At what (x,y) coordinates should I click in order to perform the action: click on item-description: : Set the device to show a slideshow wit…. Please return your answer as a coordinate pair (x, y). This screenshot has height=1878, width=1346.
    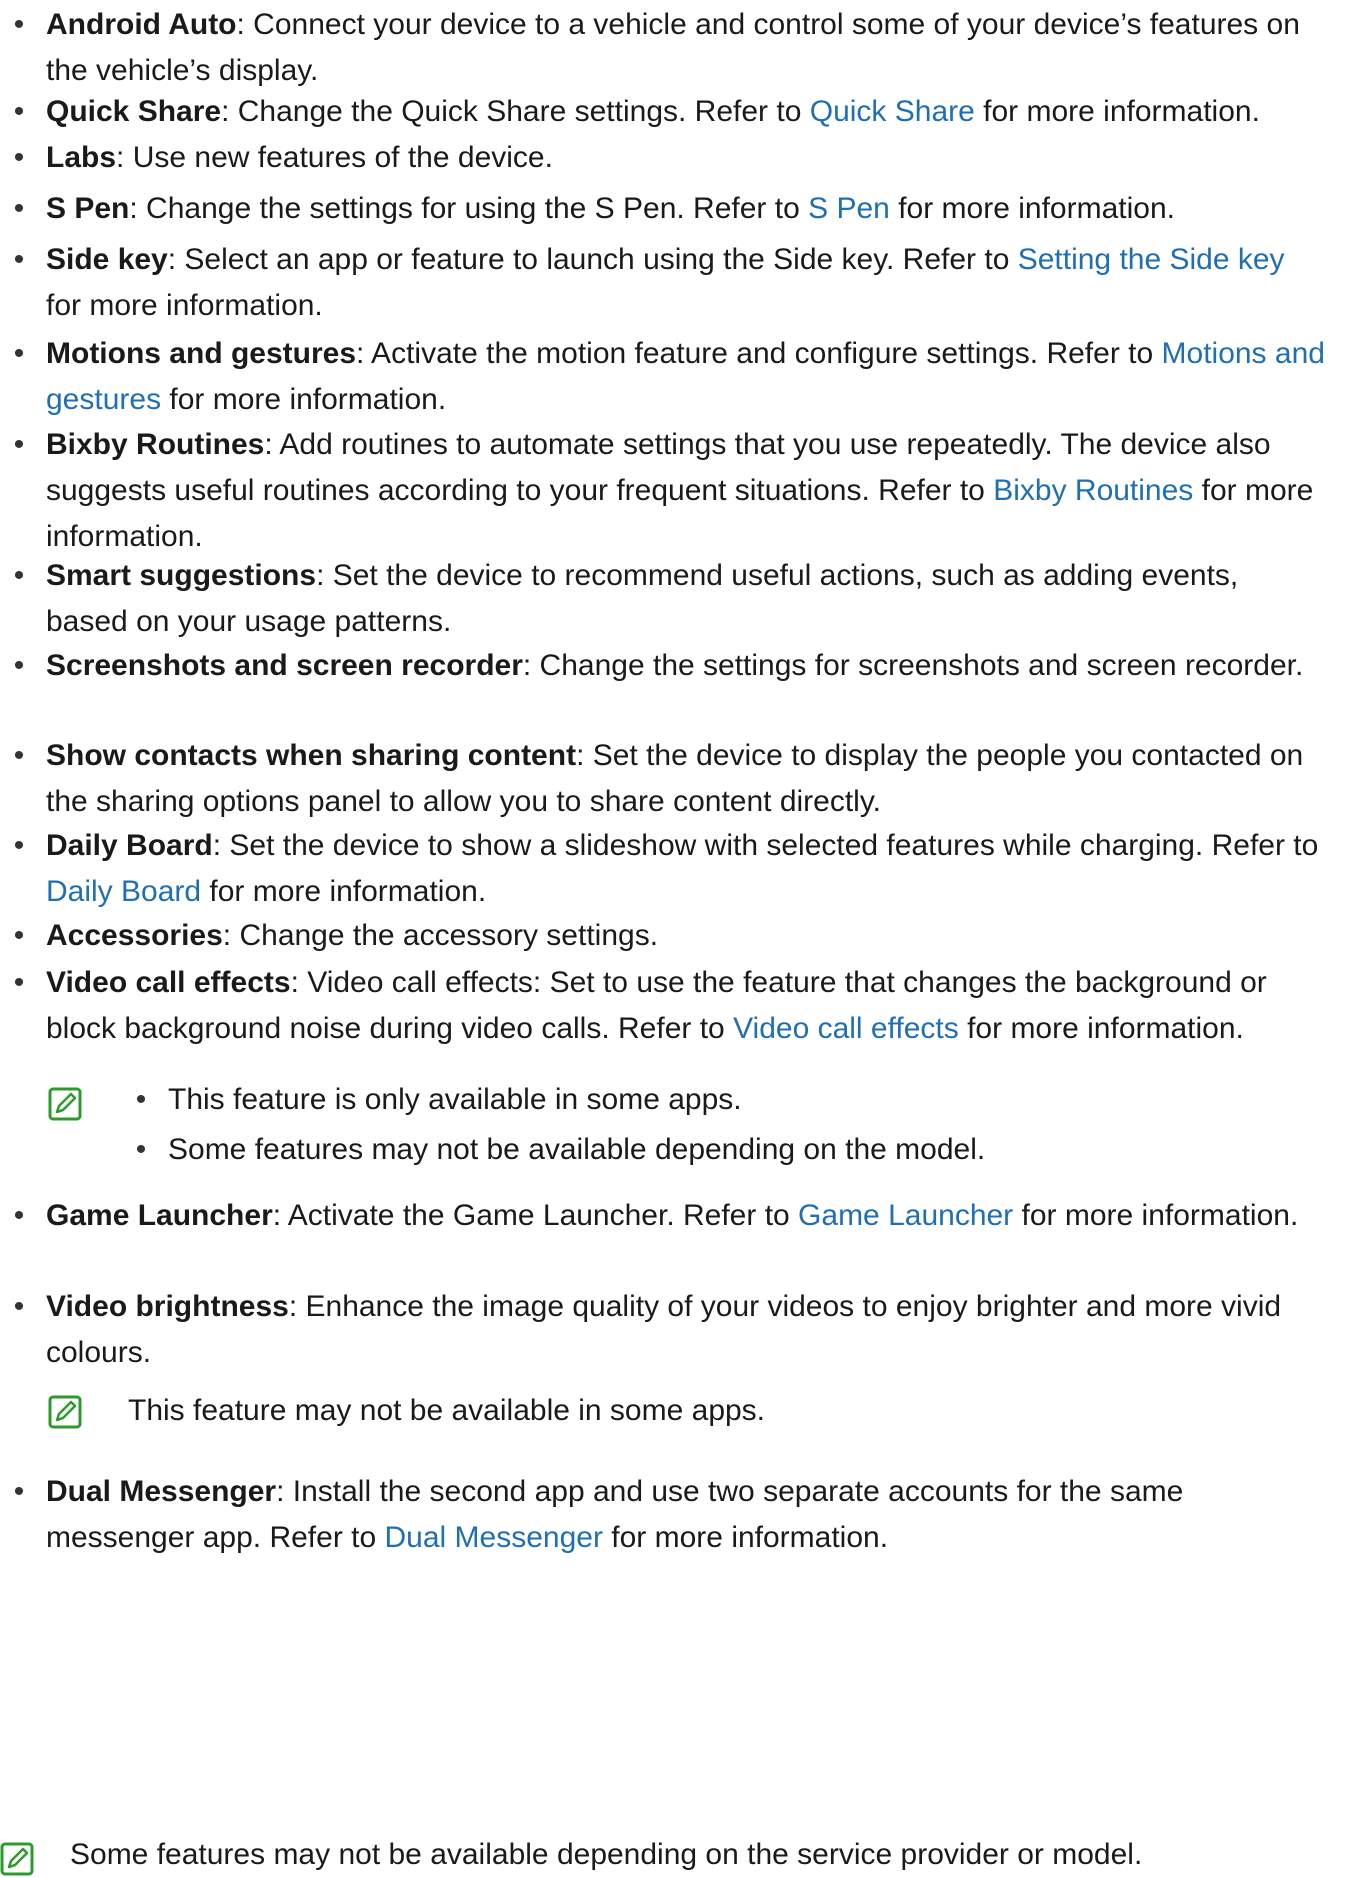
    Looking at the image, I should click on (765, 845).